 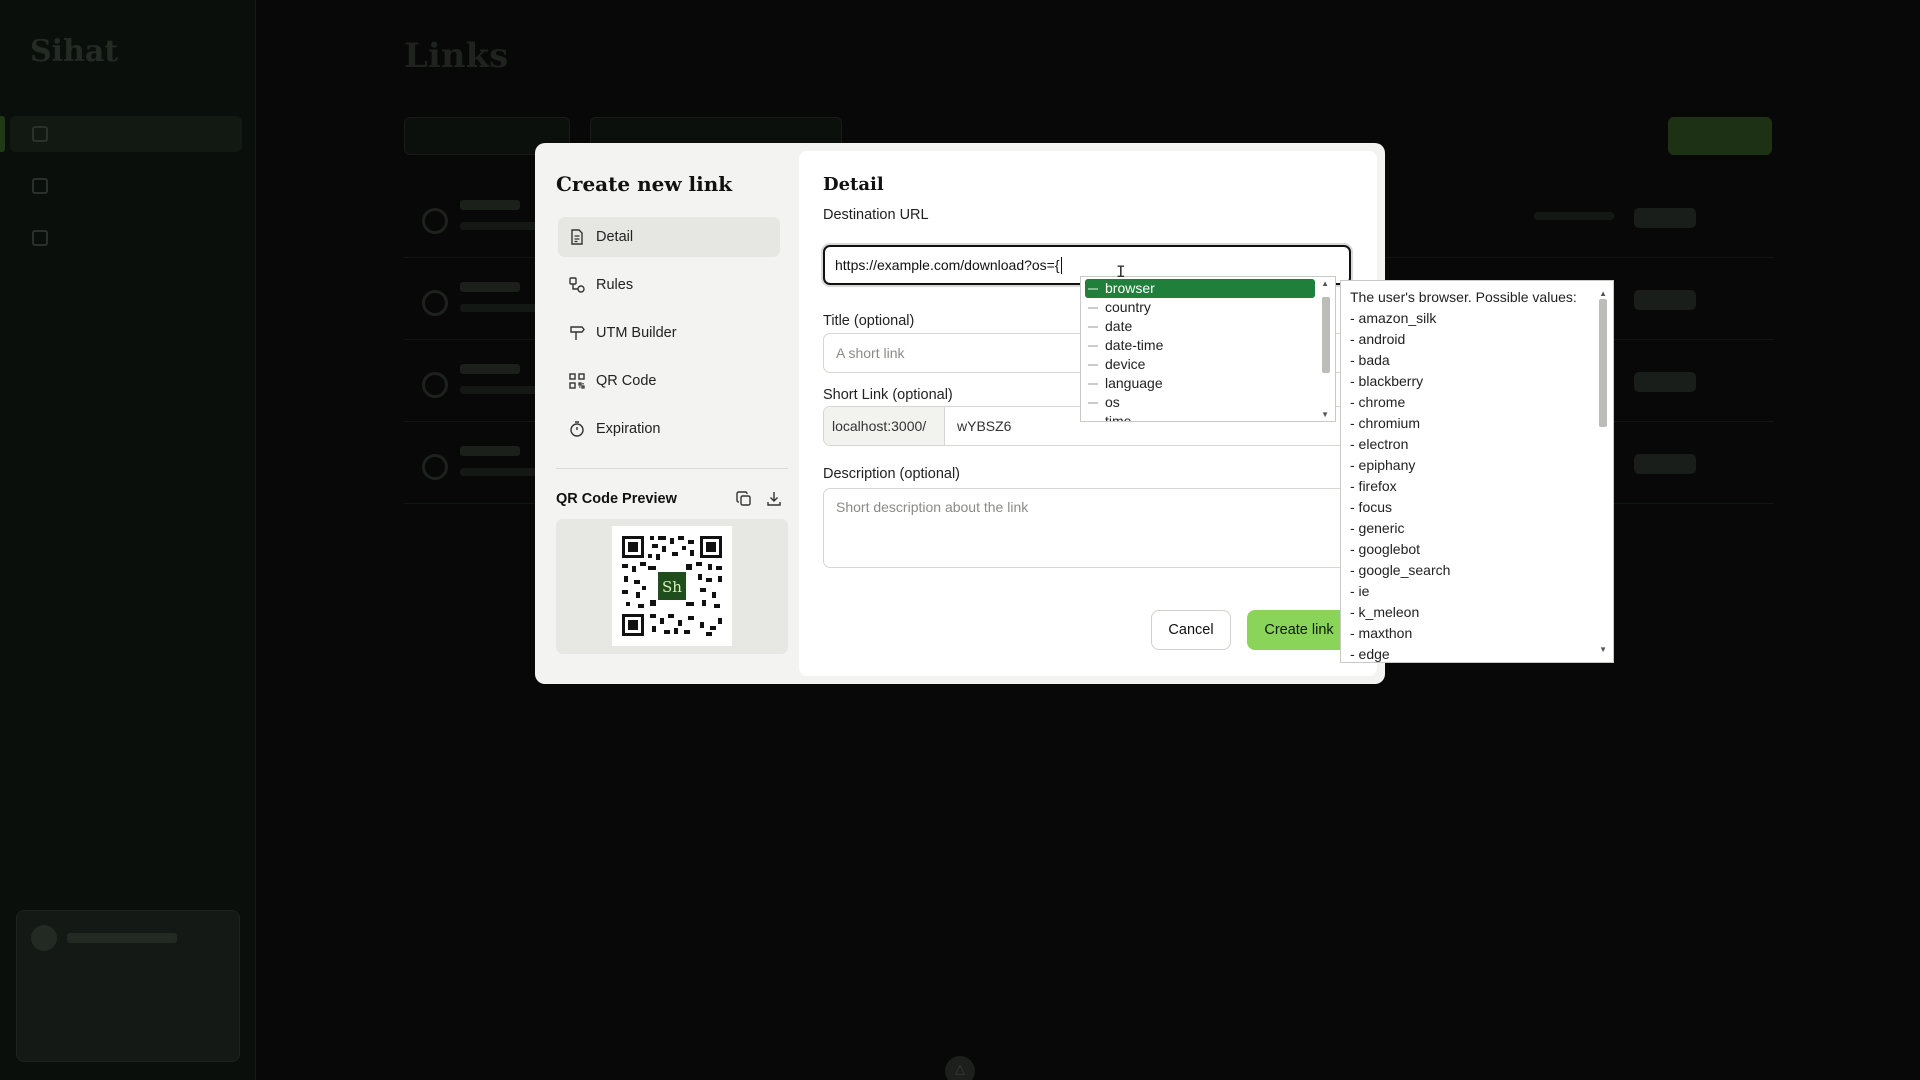 What do you see at coordinates (628, 429) in the screenshot?
I see `menu-item-label: Expiration` at bounding box center [628, 429].